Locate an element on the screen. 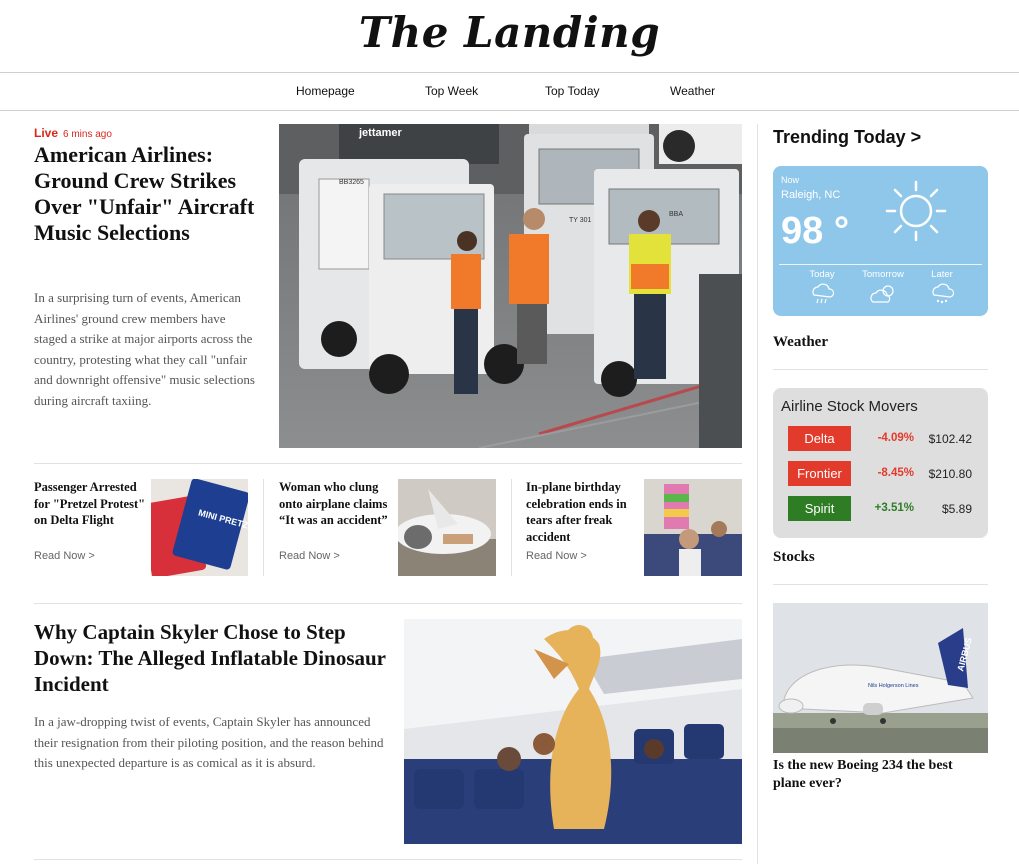 This screenshot has width=1019, height=864. forecast-later-label: Later is located at coordinates (942, 274).